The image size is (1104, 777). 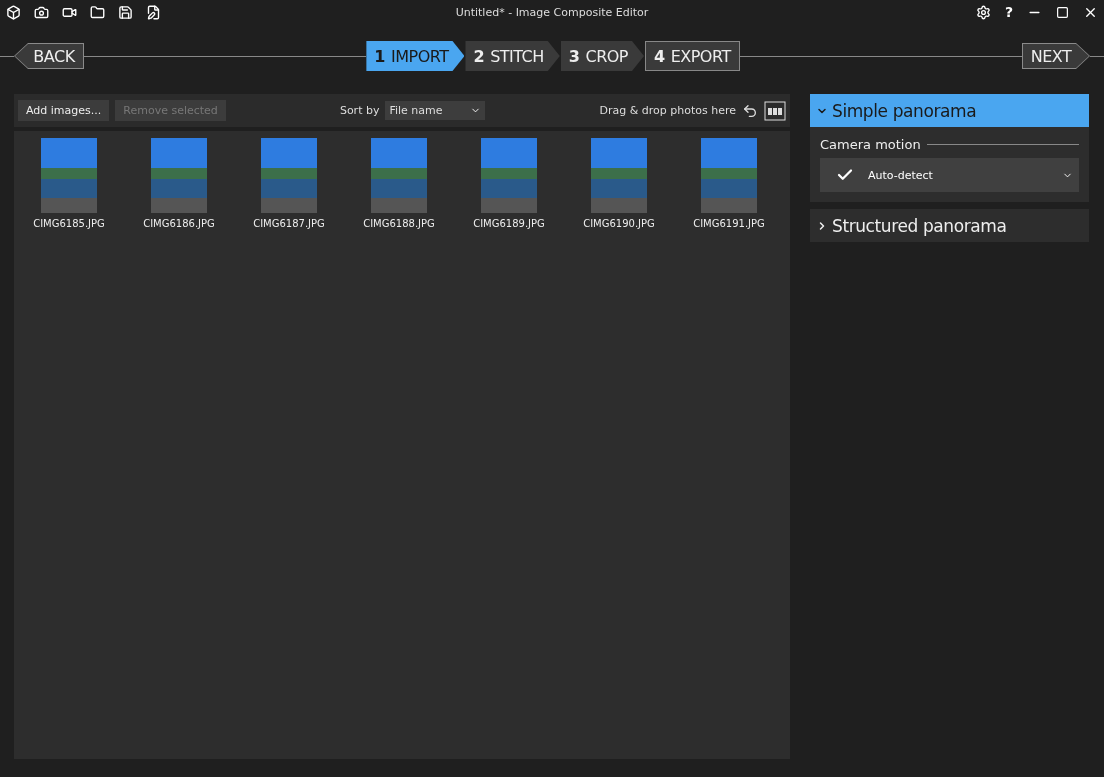 What do you see at coordinates (49, 56) in the screenshot?
I see `back-button: BACK` at bounding box center [49, 56].